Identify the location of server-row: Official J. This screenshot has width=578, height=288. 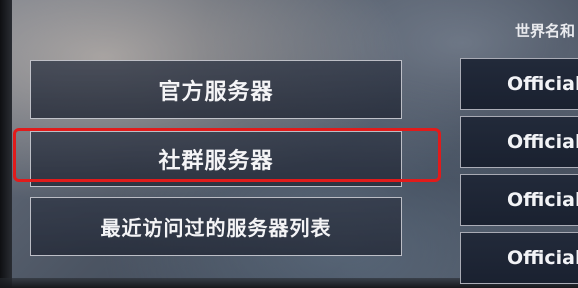
(519, 258).